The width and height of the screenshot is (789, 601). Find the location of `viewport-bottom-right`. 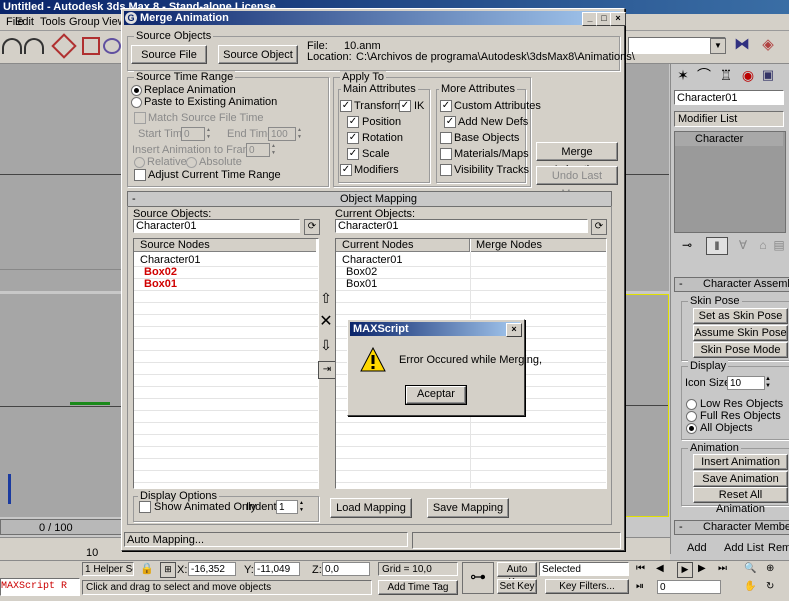

viewport-bottom-right is located at coordinates (646, 405).